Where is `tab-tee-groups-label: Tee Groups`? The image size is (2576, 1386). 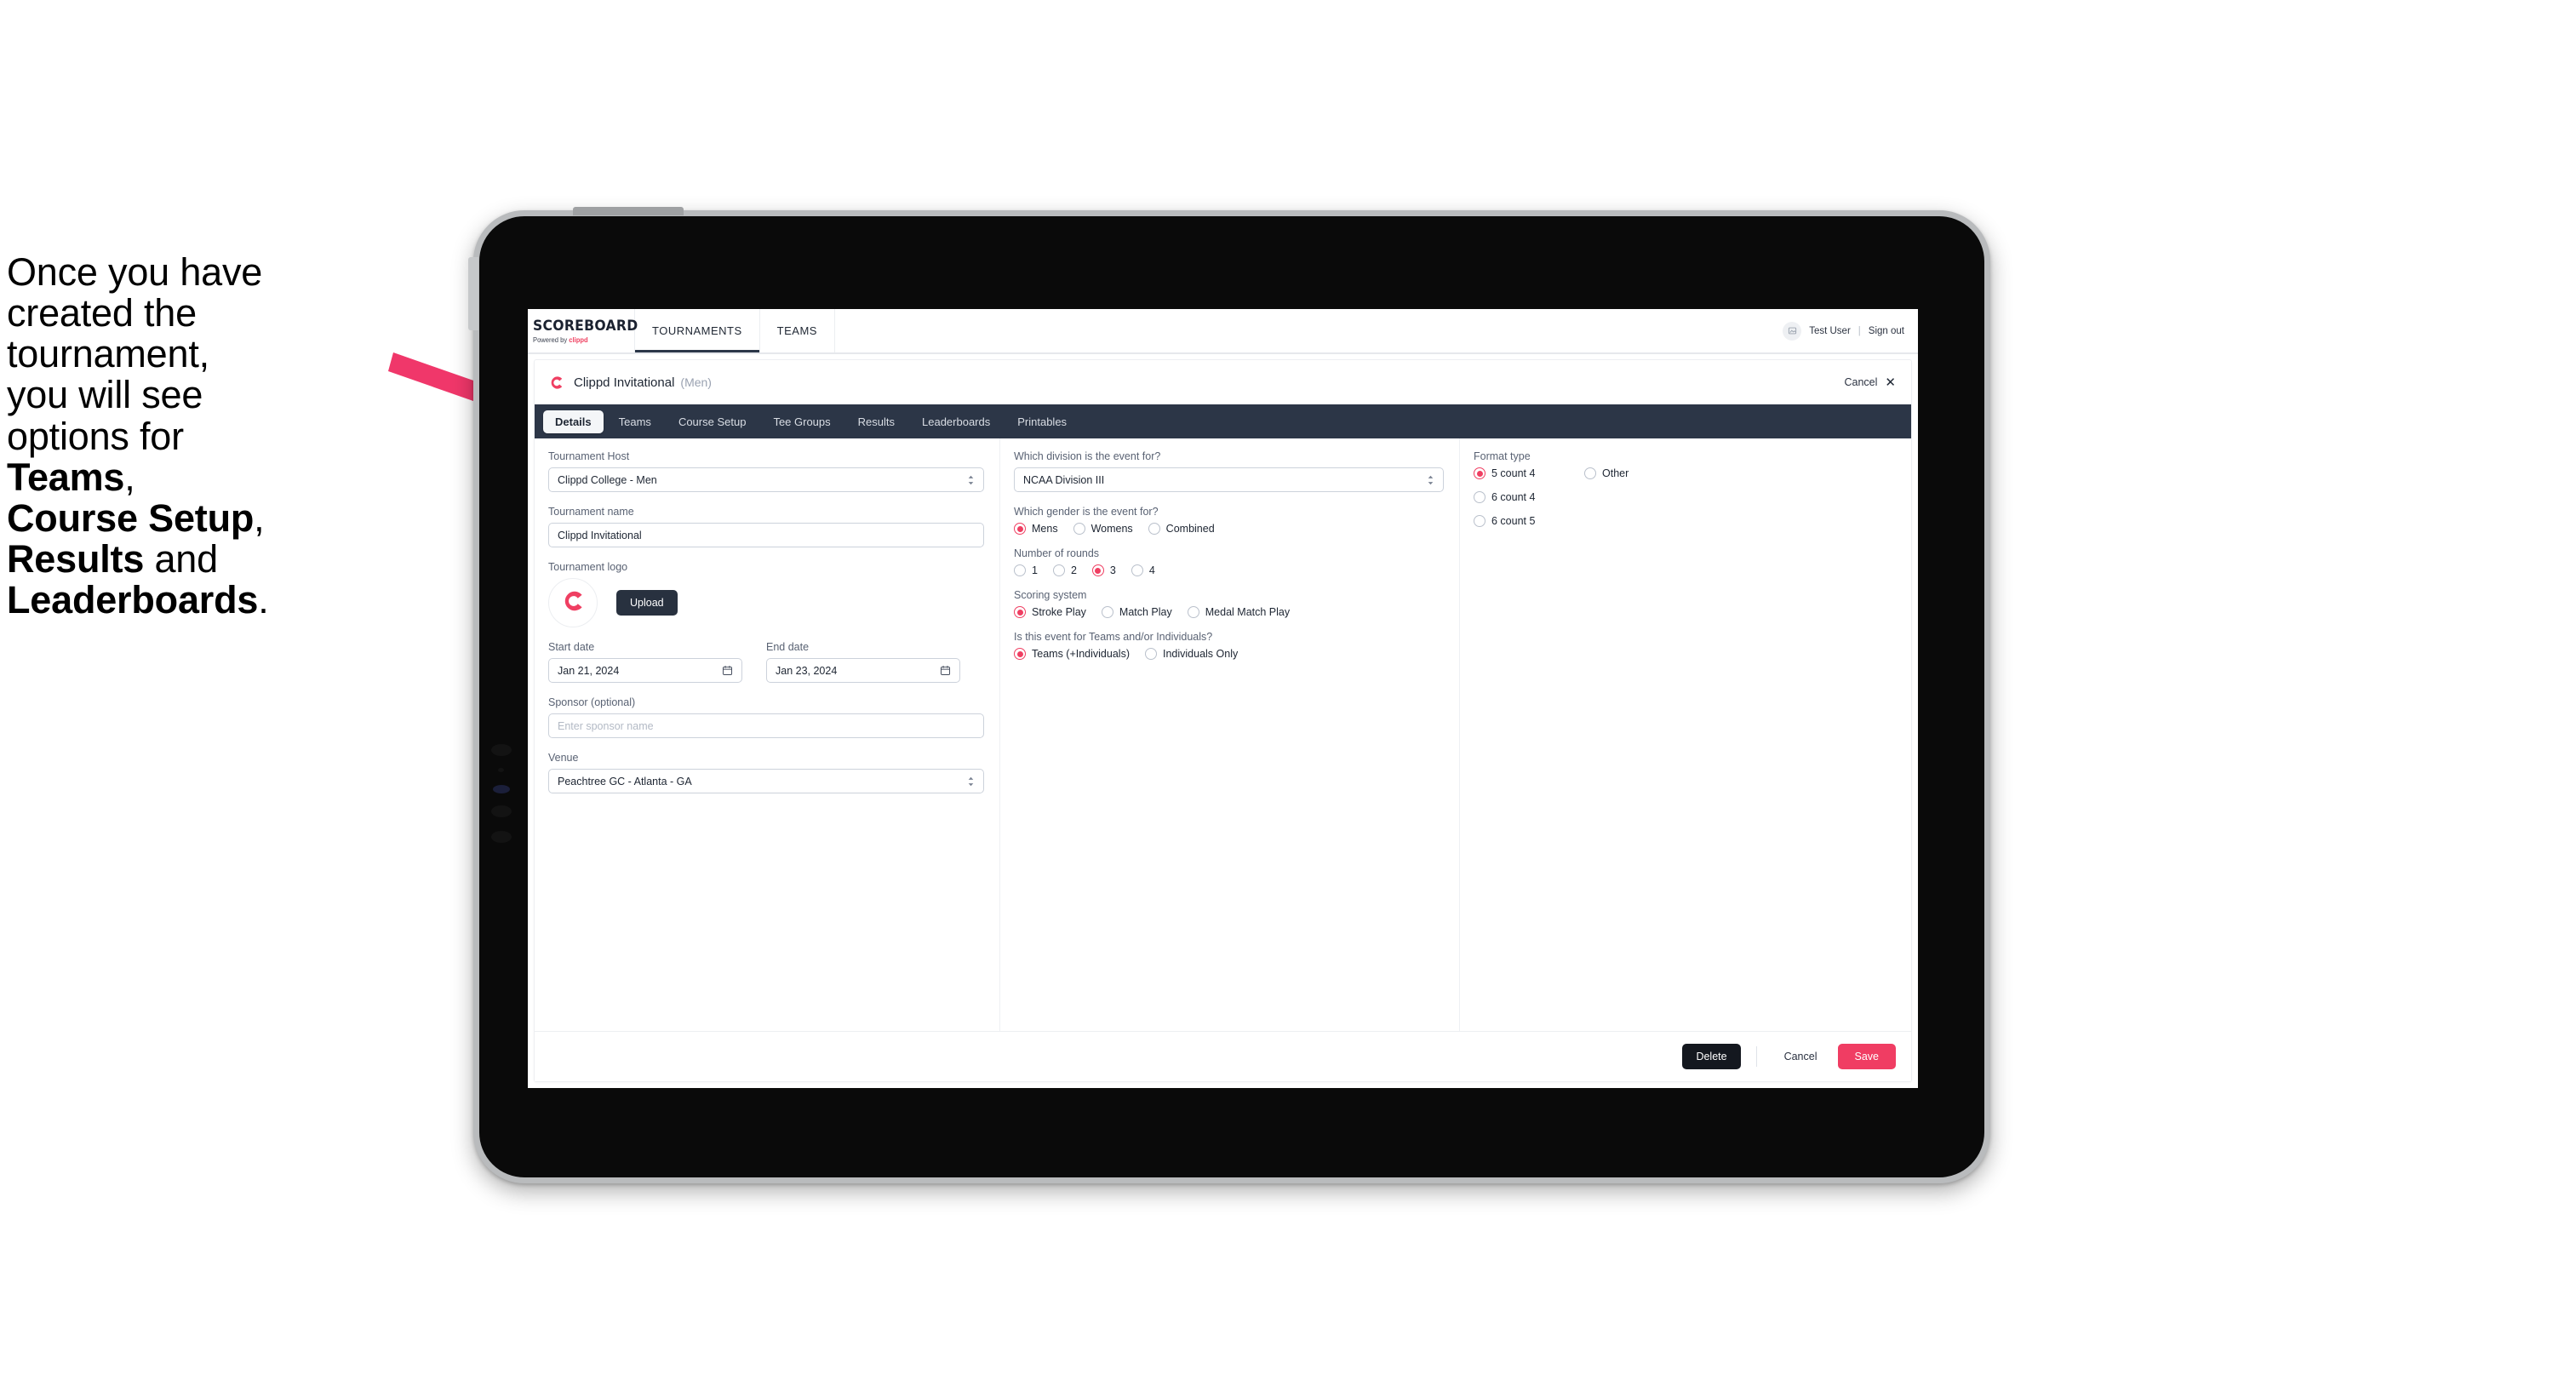 tab-tee-groups-label: Tee Groups is located at coordinates (802, 421).